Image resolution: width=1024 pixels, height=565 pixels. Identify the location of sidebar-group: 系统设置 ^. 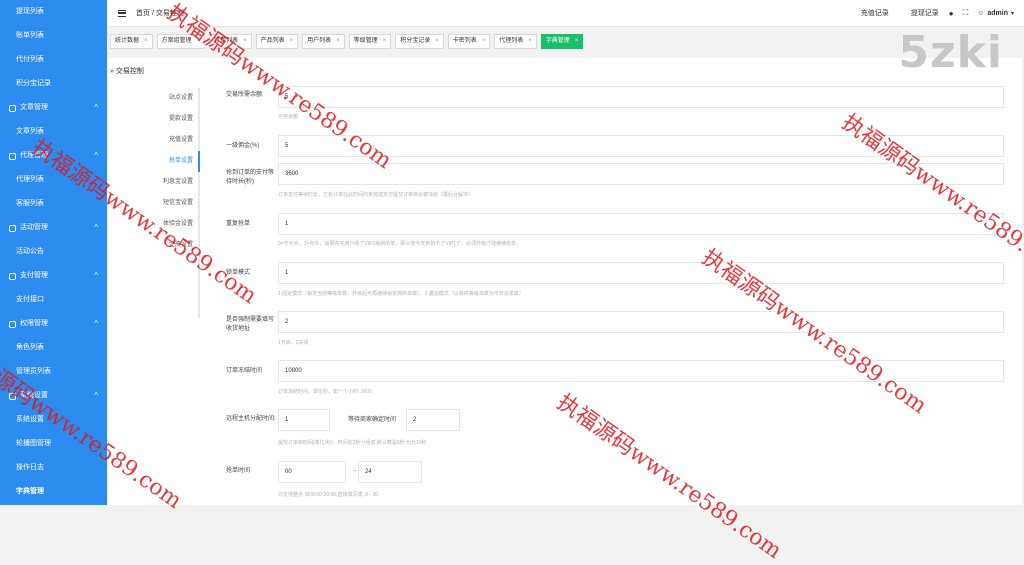
(53, 396).